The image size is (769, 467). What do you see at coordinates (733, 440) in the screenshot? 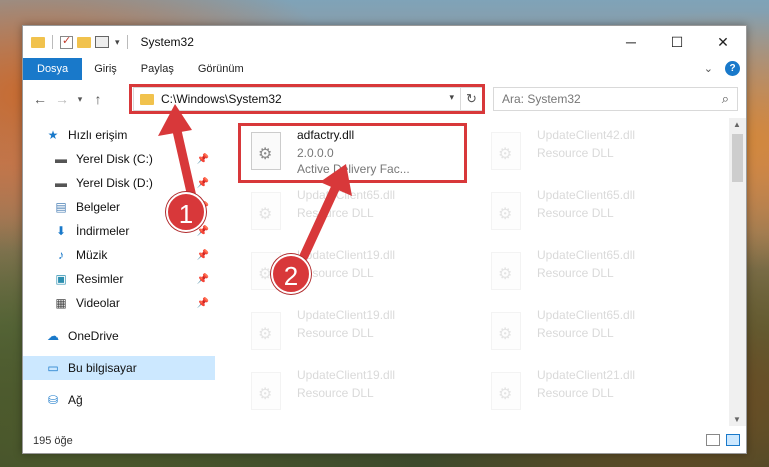
I see `large-icons-view-icon` at bounding box center [733, 440].